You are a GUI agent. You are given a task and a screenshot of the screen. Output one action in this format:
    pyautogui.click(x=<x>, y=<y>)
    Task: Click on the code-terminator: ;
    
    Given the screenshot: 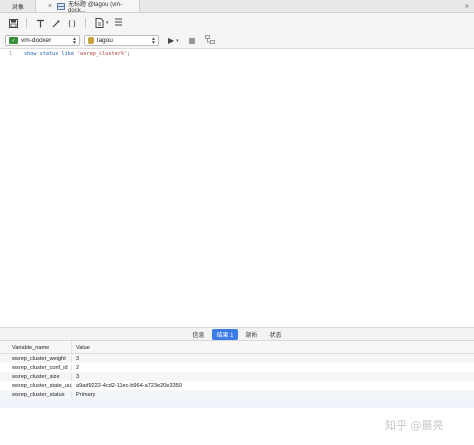 What is the action you would take?
    pyautogui.click(x=129, y=54)
    